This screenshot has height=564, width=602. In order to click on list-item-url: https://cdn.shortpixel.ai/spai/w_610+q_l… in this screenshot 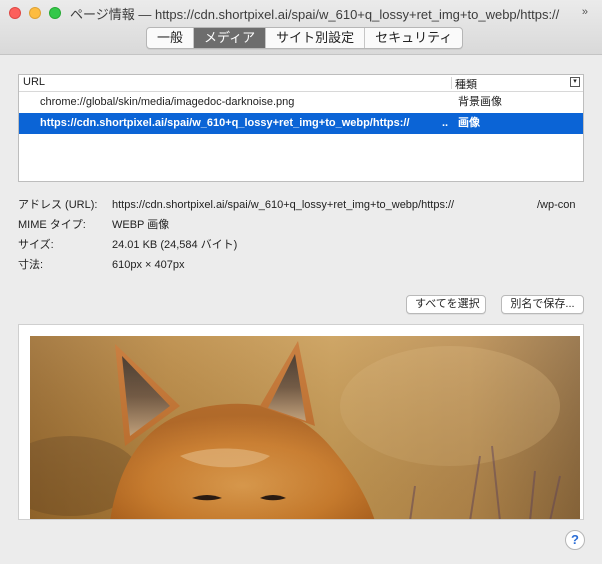, I will do `click(225, 123)`.